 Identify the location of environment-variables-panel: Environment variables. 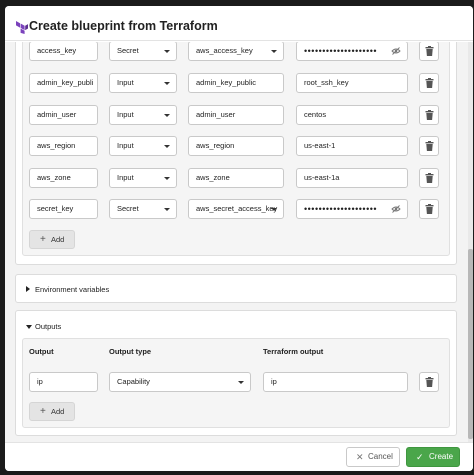
(236, 288).